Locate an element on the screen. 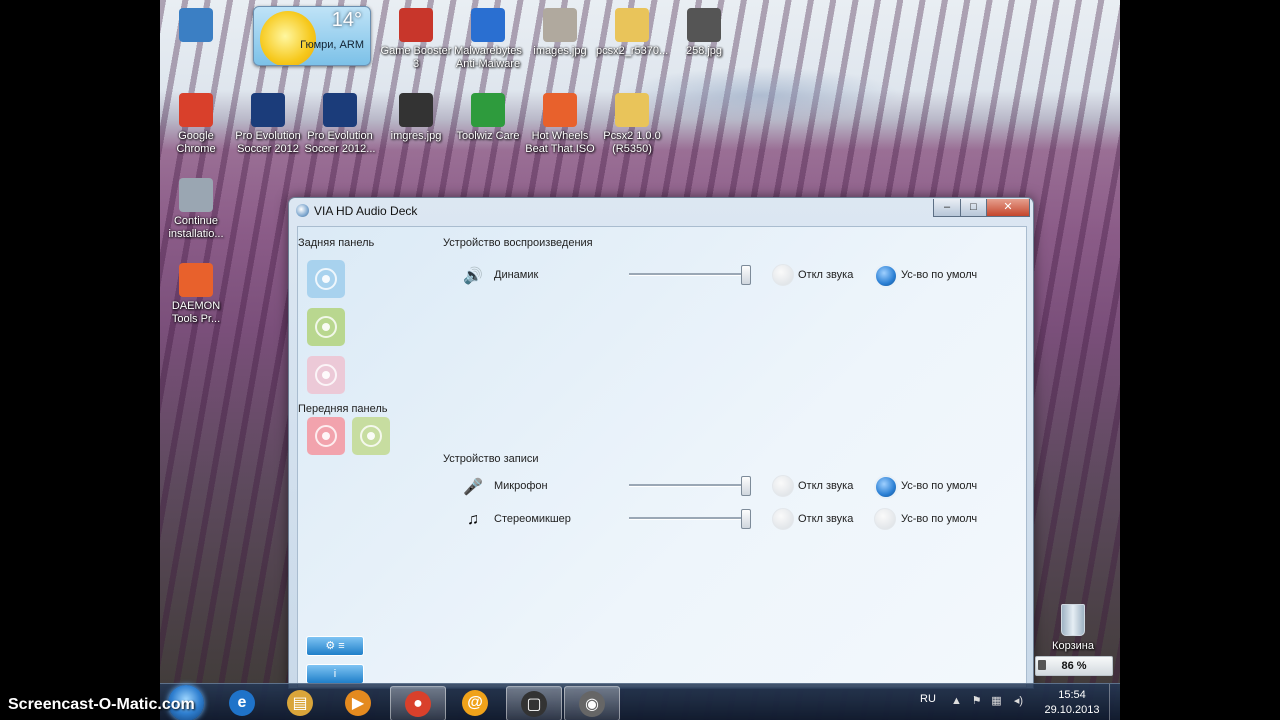 The width and height of the screenshot is (1280, 720). slider-track is located at coordinates (690, 485).